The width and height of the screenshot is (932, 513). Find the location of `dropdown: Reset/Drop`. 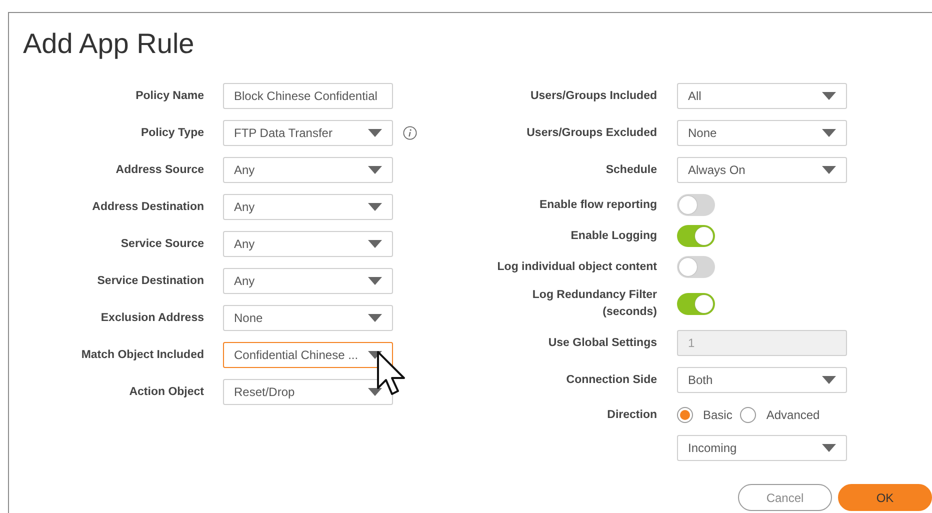

dropdown: Reset/Drop is located at coordinates (308, 392).